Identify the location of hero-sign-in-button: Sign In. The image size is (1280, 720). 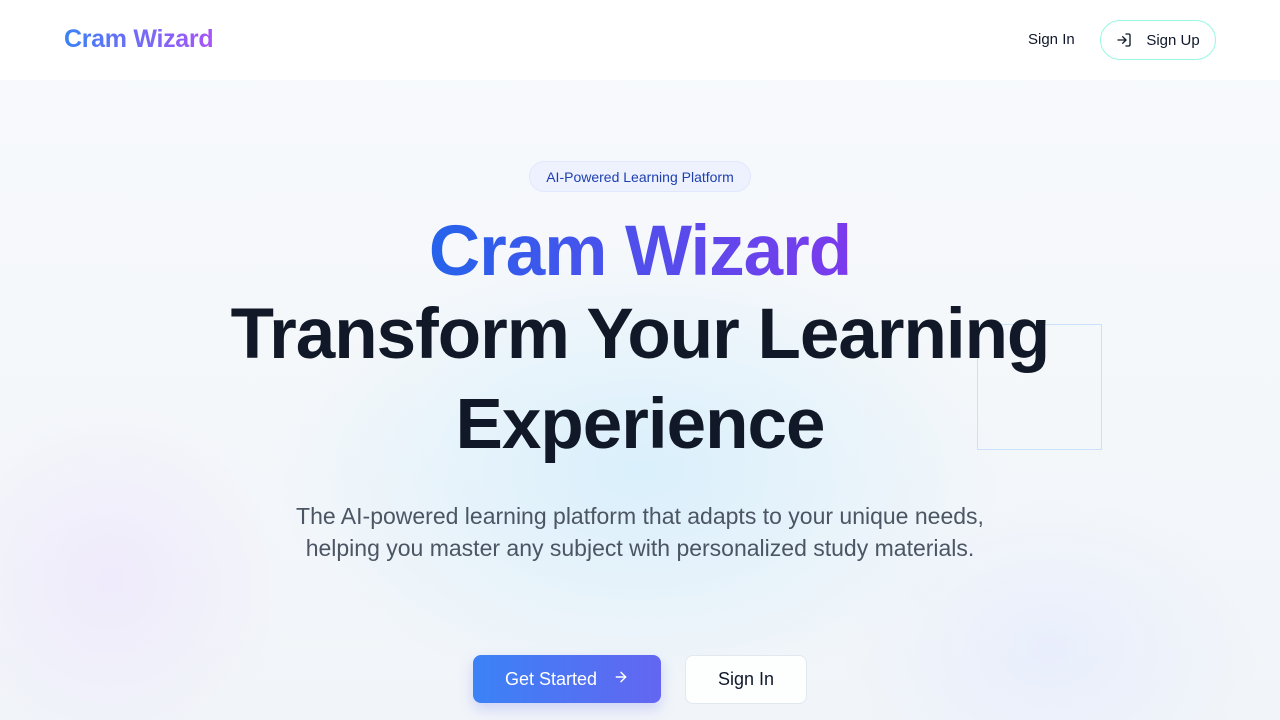
(746, 679).